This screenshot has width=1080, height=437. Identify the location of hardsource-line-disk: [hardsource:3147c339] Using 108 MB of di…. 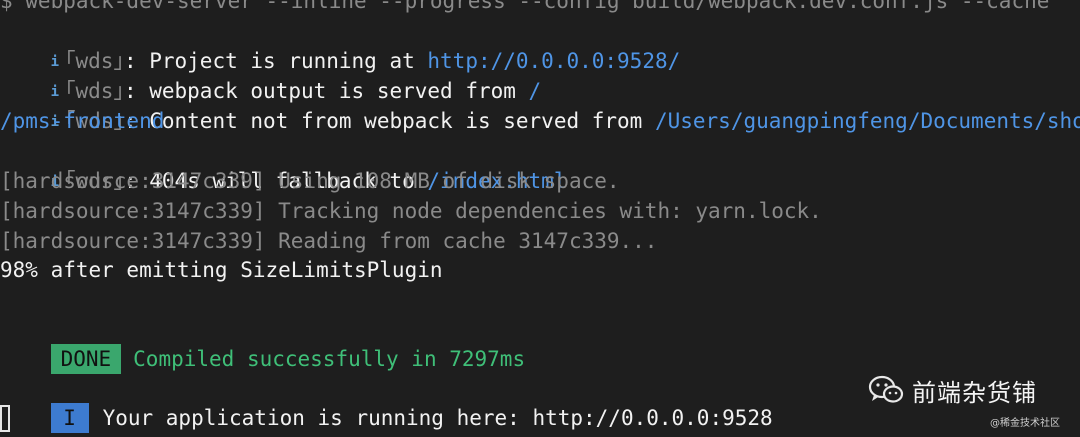
(310, 181).